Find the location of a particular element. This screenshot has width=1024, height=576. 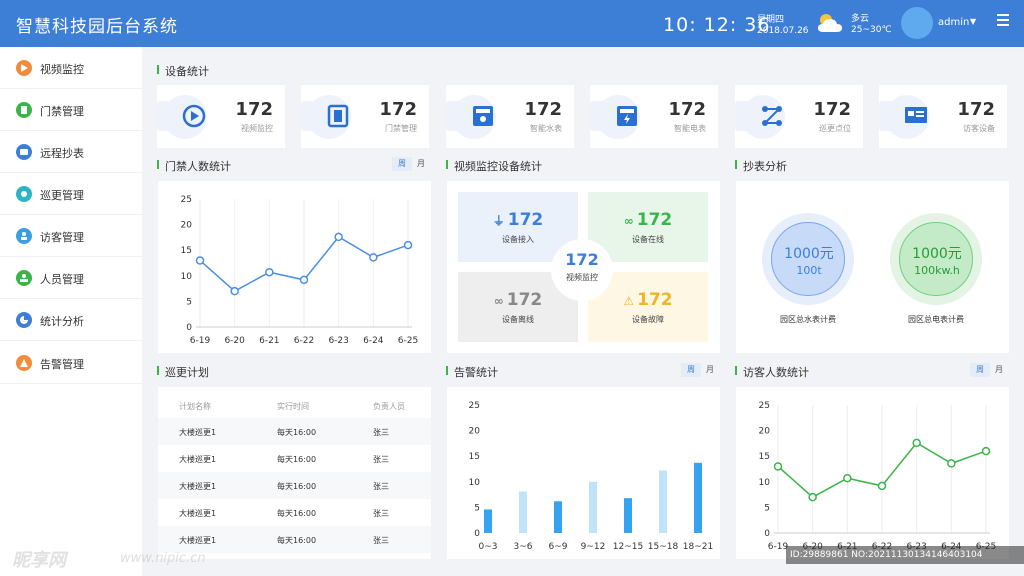

x-tick-label: 18~21 is located at coordinates (698, 547).